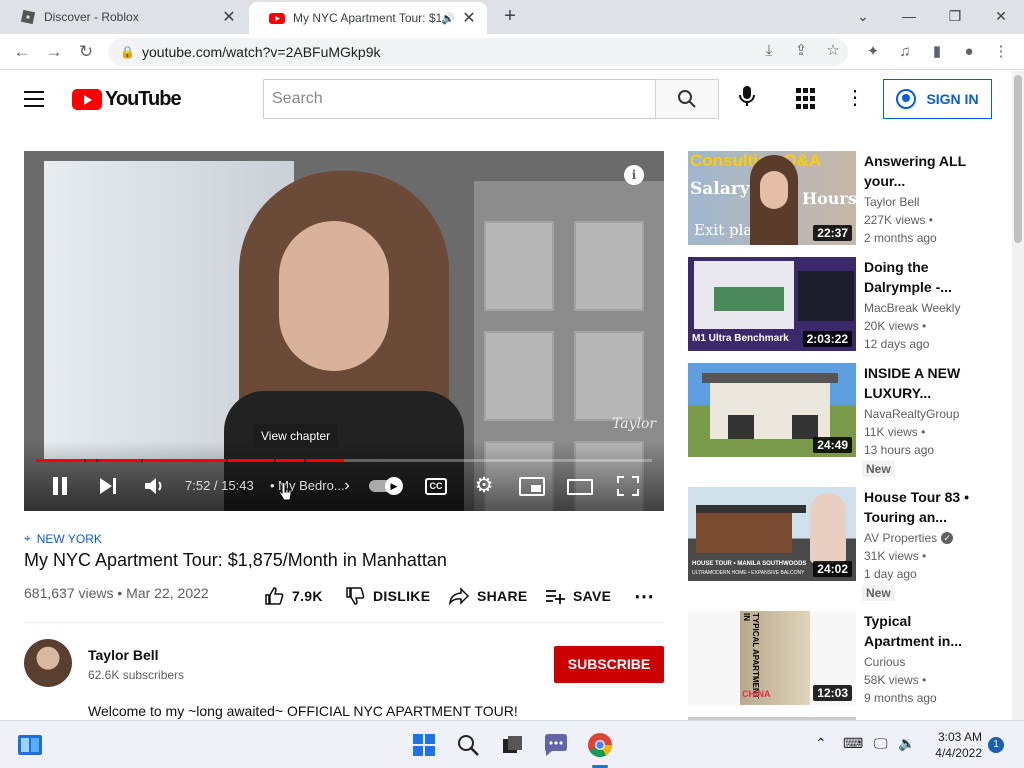 The width and height of the screenshot is (1024, 768). Describe the element at coordinates (634, 175) in the screenshot. I see `info-icon: i` at that location.